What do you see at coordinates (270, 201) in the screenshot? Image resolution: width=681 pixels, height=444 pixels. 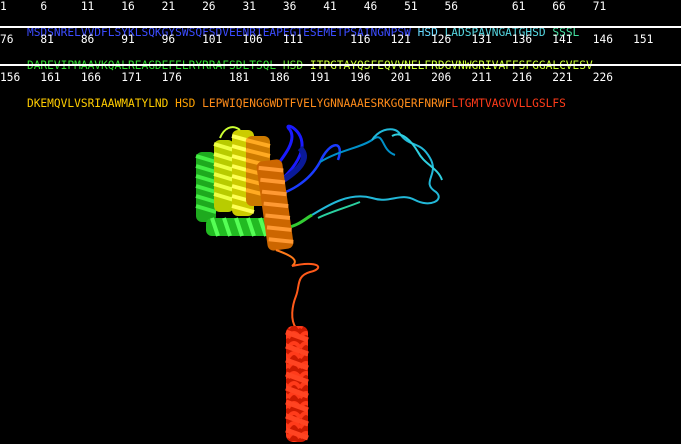 I see `orange-helix-bundle` at bounding box center [270, 201].